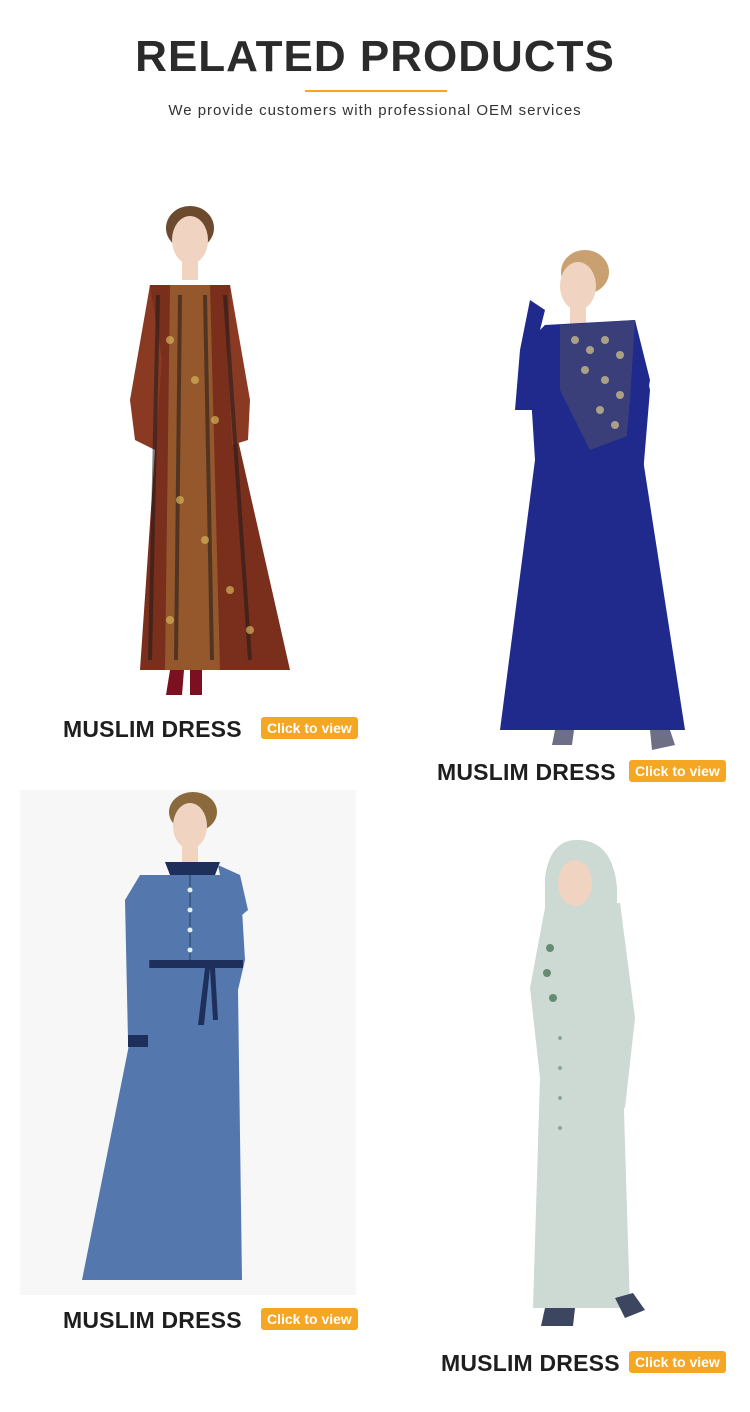 This screenshot has width=750, height=1412. I want to click on page-title: RELATED PRODUCTS, so click(375, 56).